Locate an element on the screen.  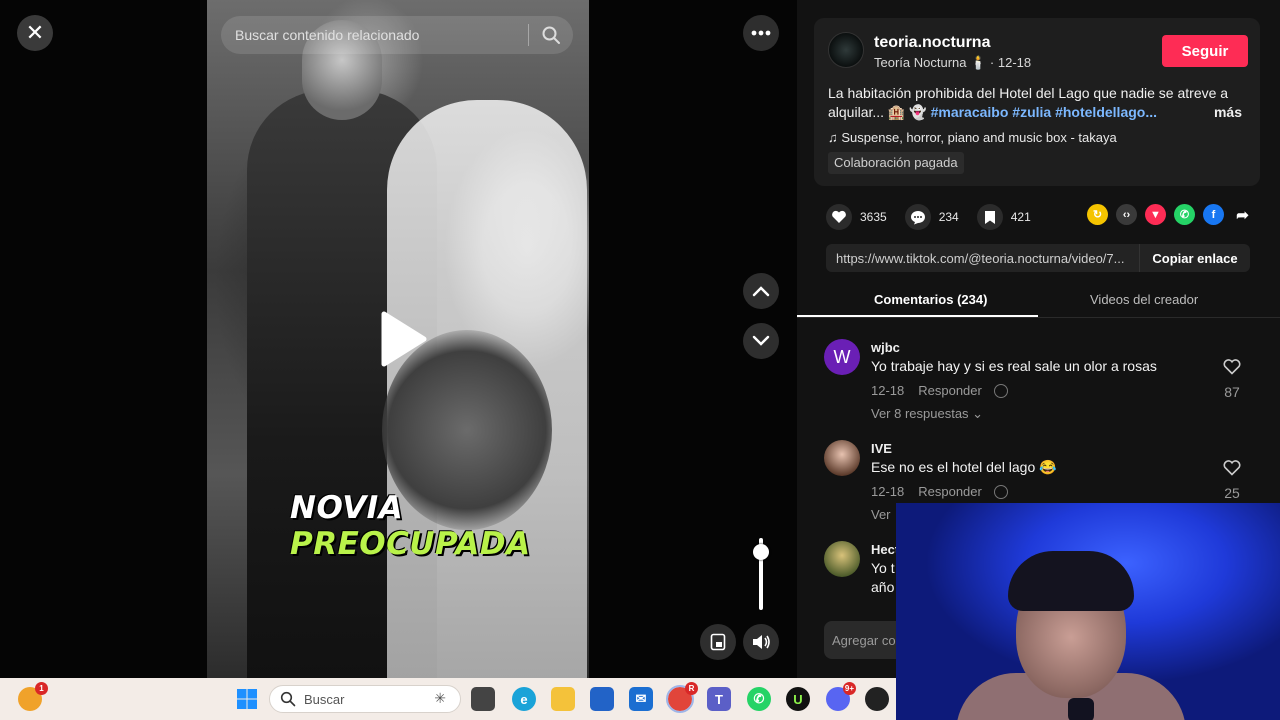
windows-taskbar: 1 Buscar ✳ e ✉ R T ✆ U 9+ is located at coordinates (448, 699).